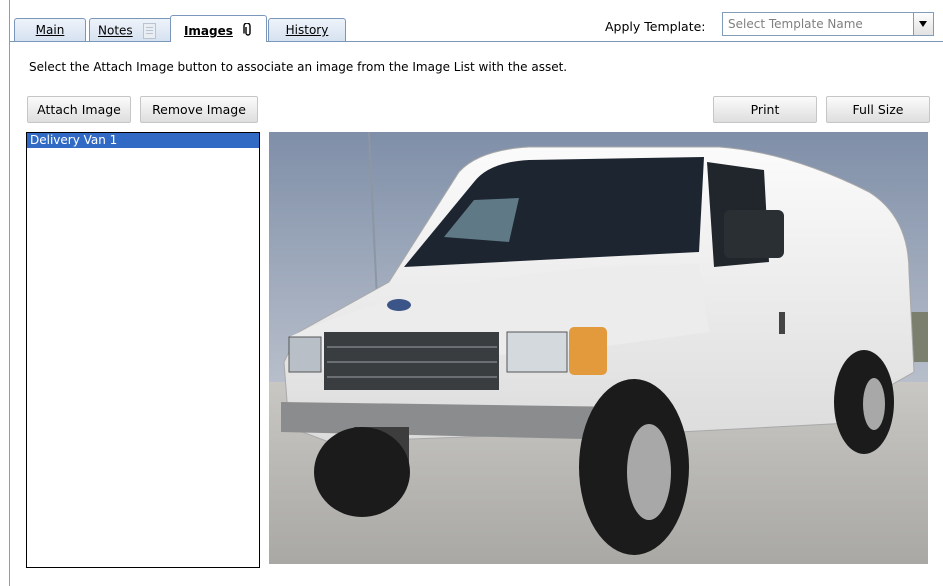  I want to click on tab-notes: Notes, so click(130, 29).